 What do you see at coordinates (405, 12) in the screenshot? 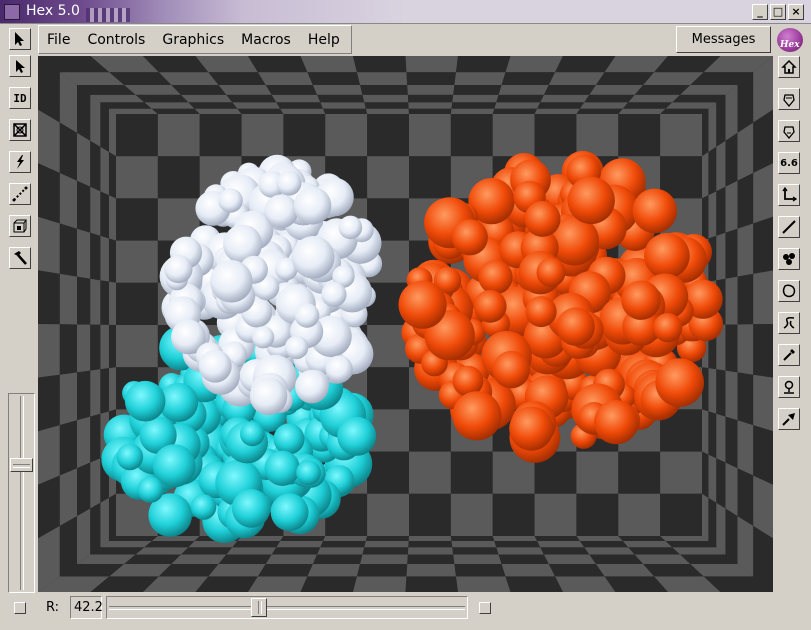
I see `title-bar: Hex 5.0 _ □ ×` at bounding box center [405, 12].